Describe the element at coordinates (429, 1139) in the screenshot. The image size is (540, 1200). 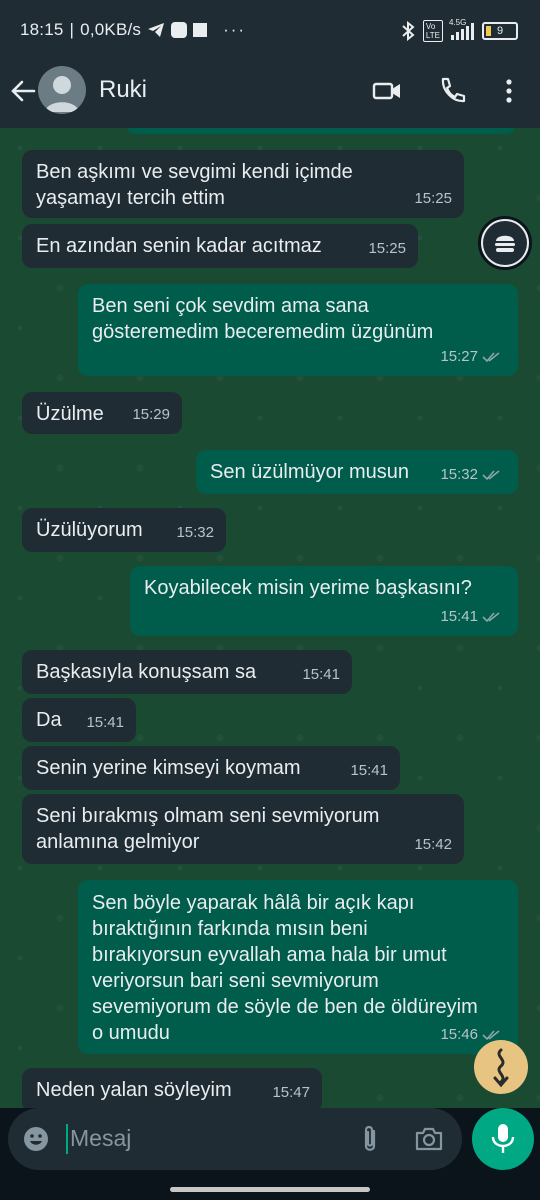
I see `camera-icon` at that location.